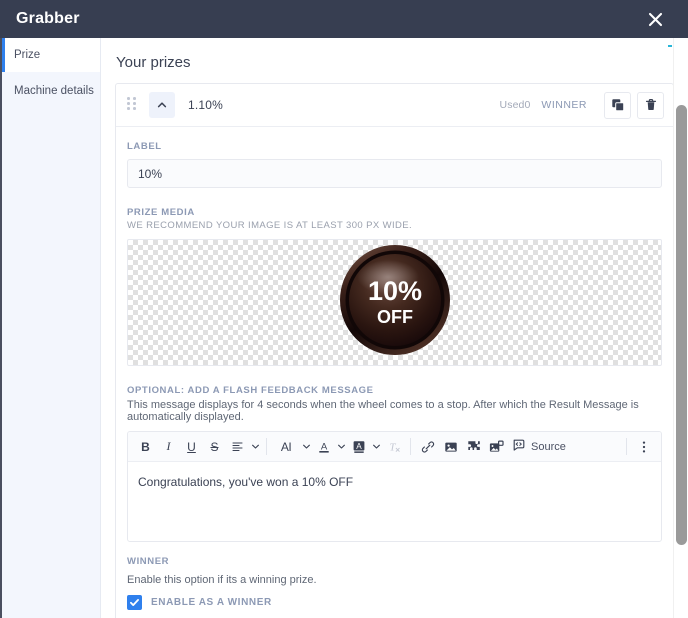 Image resolution: width=688 pixels, height=618 pixels. I want to click on enable-as-winner-row: ENABLE AS A WINNER, so click(394, 602).